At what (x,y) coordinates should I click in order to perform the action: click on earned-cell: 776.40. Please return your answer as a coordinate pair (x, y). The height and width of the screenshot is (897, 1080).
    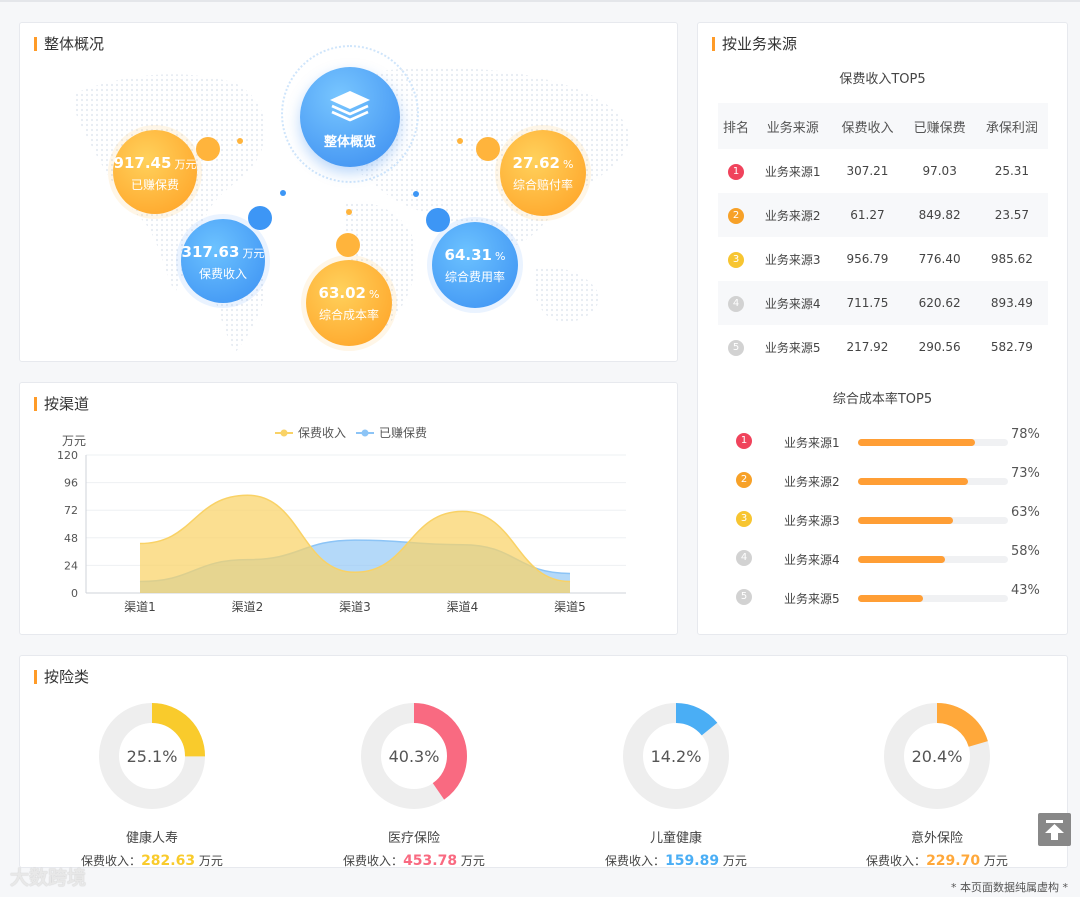
    Looking at the image, I should click on (939, 259).